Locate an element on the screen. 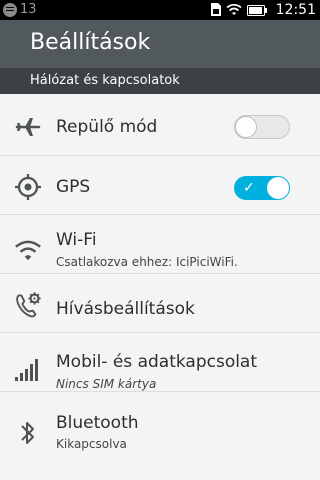 Image resolution: width=320 pixels, height=480 pixels. mobile-data-label: Mobil- és adatkapcsolat is located at coordinates (157, 362).